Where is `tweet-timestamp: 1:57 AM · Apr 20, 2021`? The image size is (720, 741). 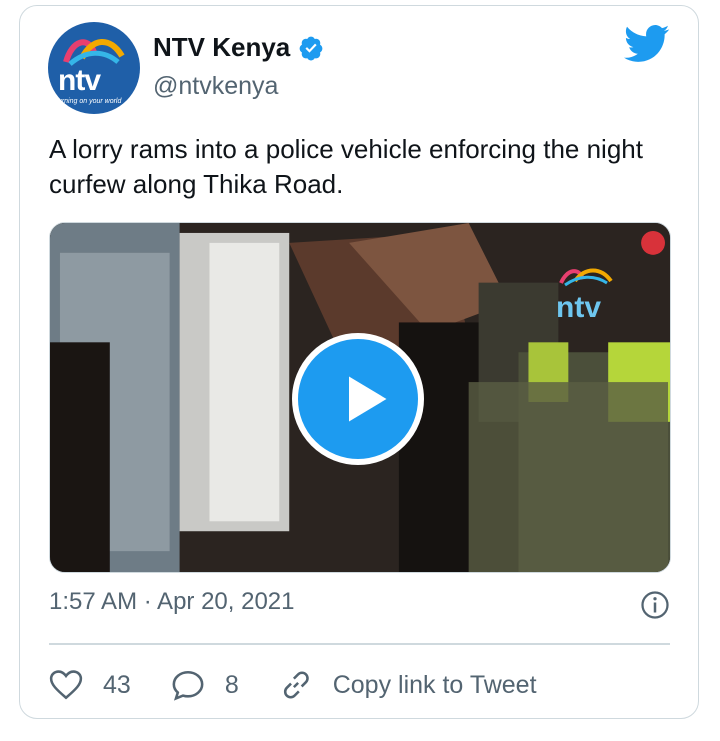
tweet-timestamp: 1:57 AM · Apr 20, 2021 is located at coordinates (172, 602).